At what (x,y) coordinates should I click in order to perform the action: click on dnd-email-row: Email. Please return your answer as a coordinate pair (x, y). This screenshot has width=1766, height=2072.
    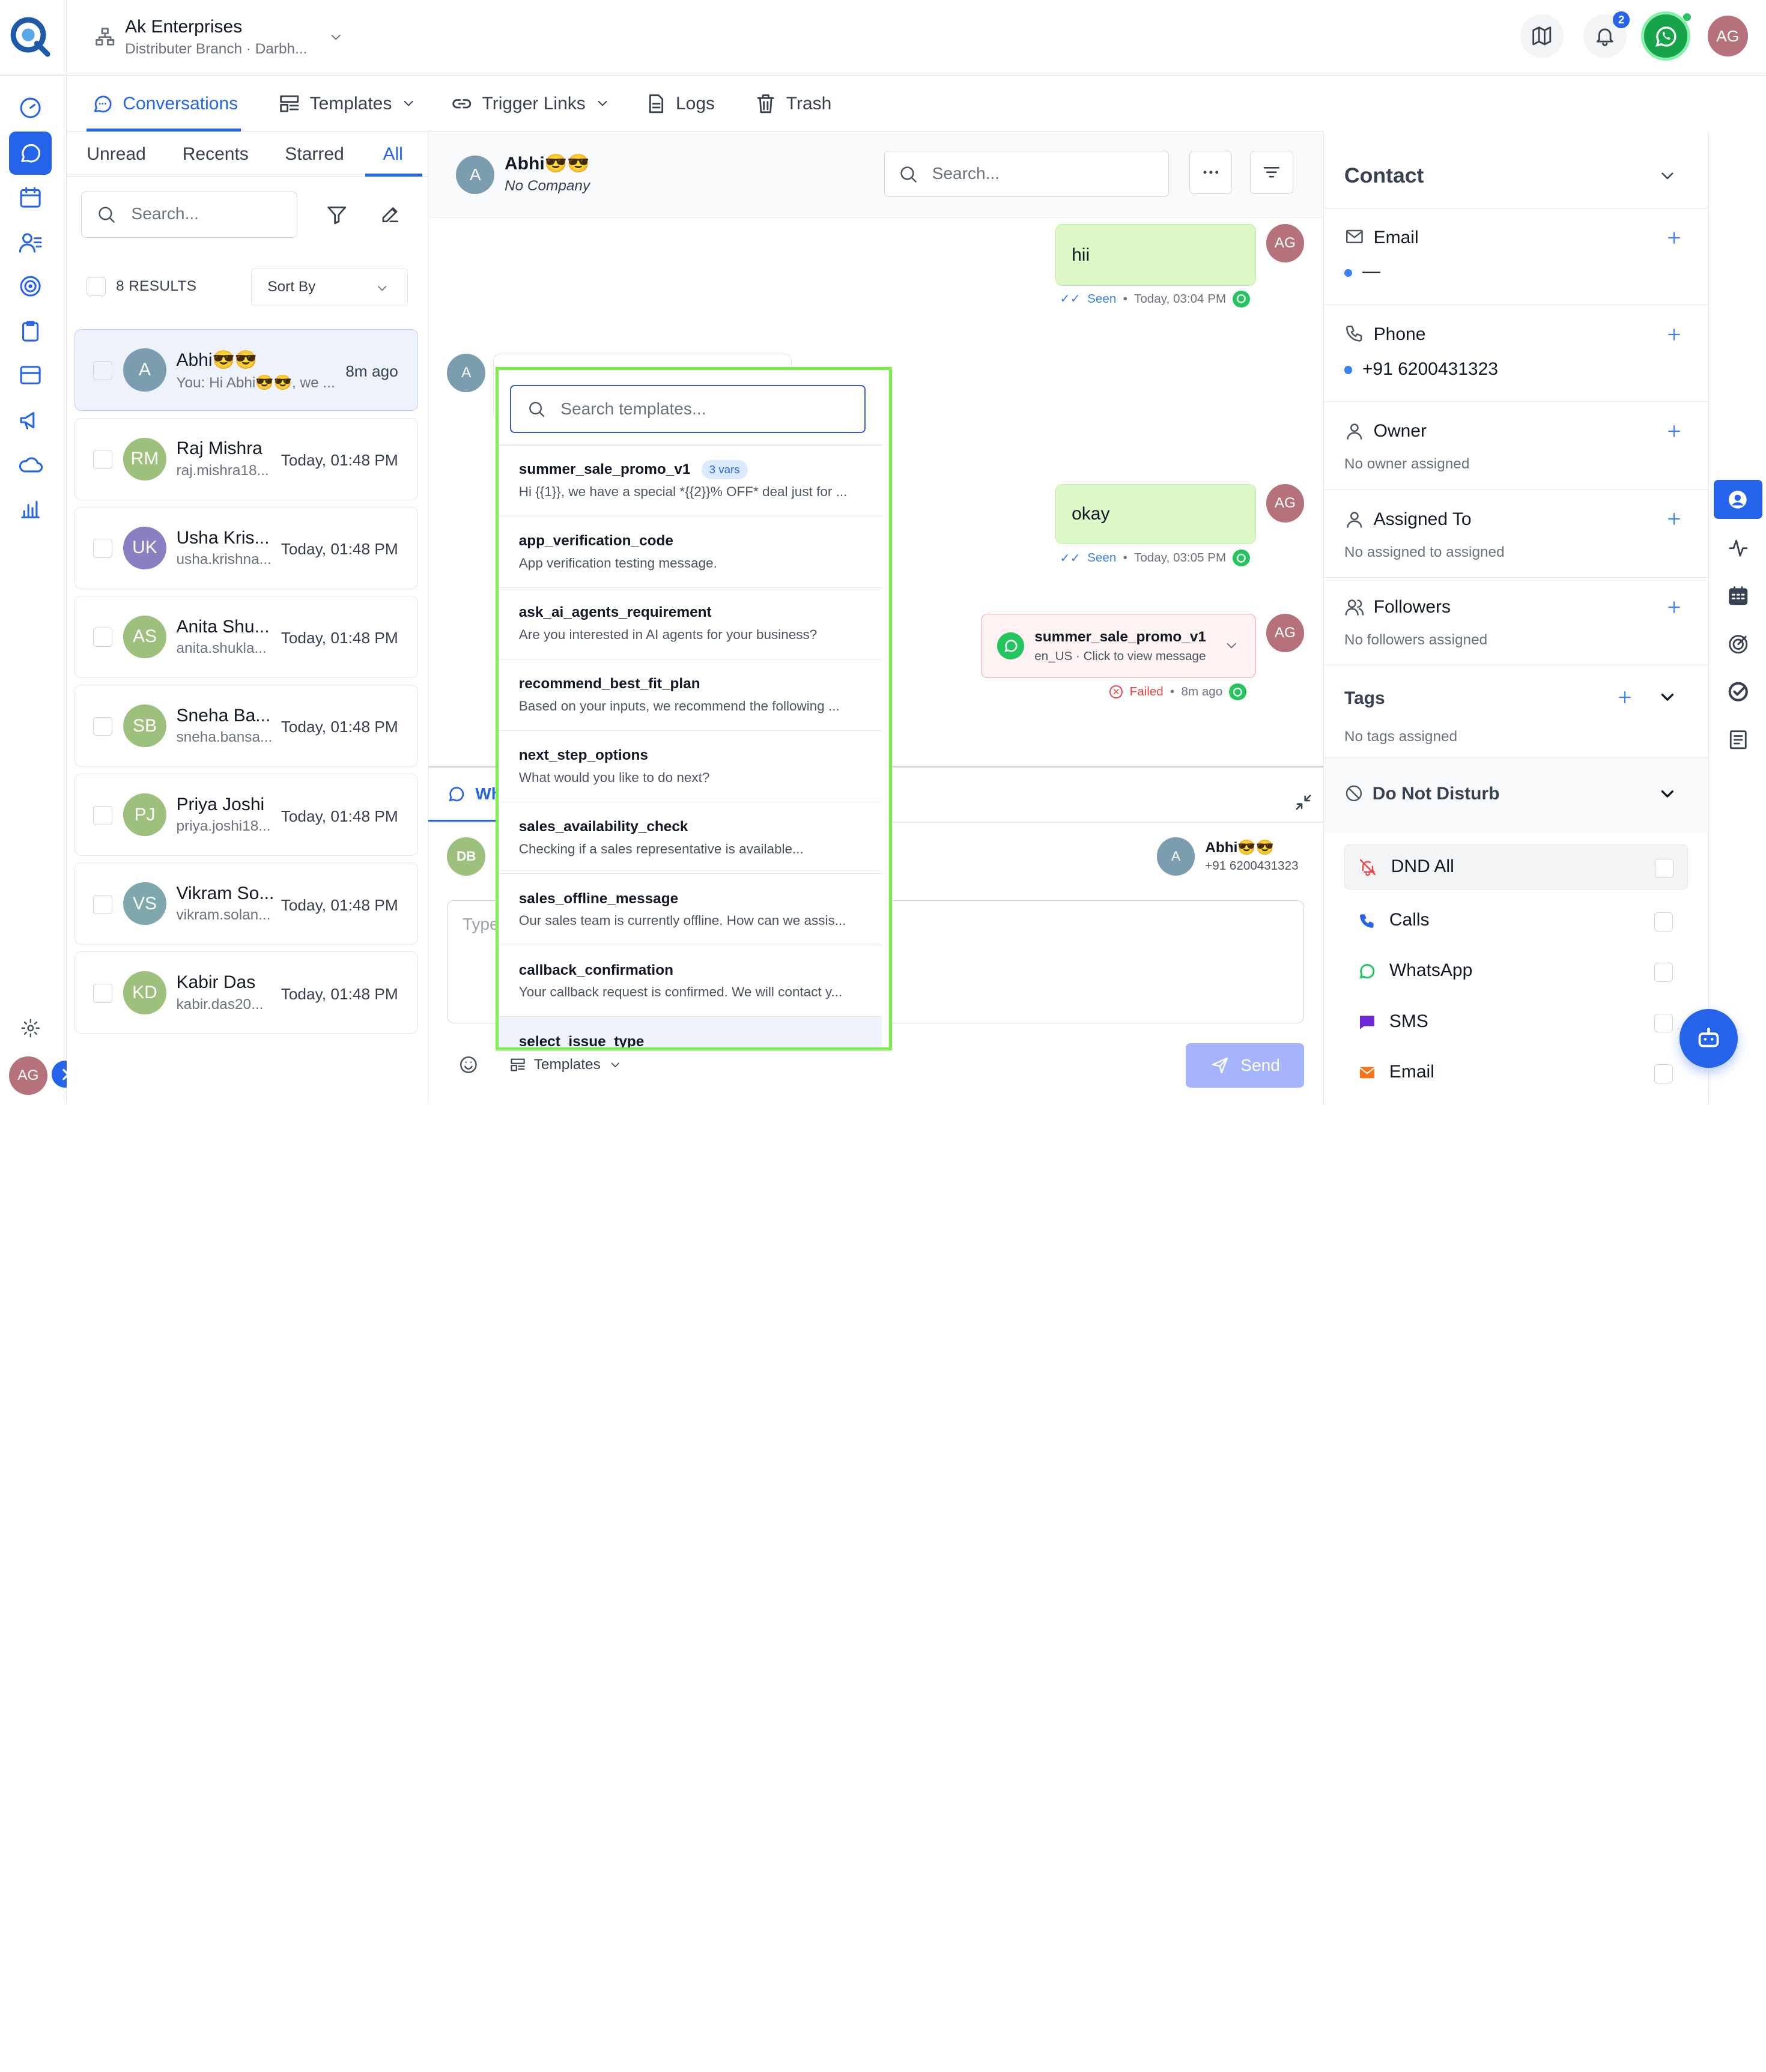
    Looking at the image, I should click on (1516, 1072).